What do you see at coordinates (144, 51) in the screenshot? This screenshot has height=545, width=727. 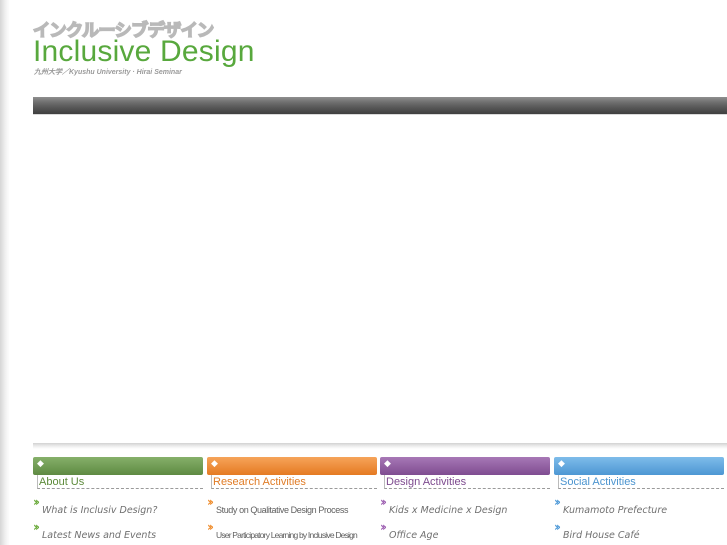 I see `logo-title: Inclusive Design` at bounding box center [144, 51].